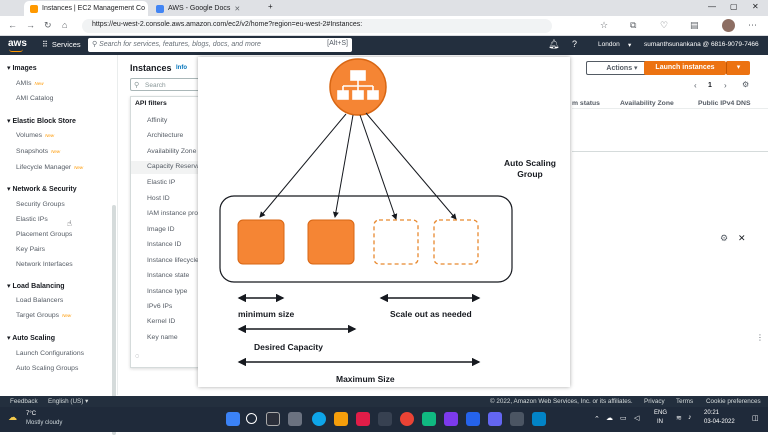 The image size is (768, 435). What do you see at coordinates (660, 413) in the screenshot?
I see `language-indicator: ENG` at bounding box center [660, 413].